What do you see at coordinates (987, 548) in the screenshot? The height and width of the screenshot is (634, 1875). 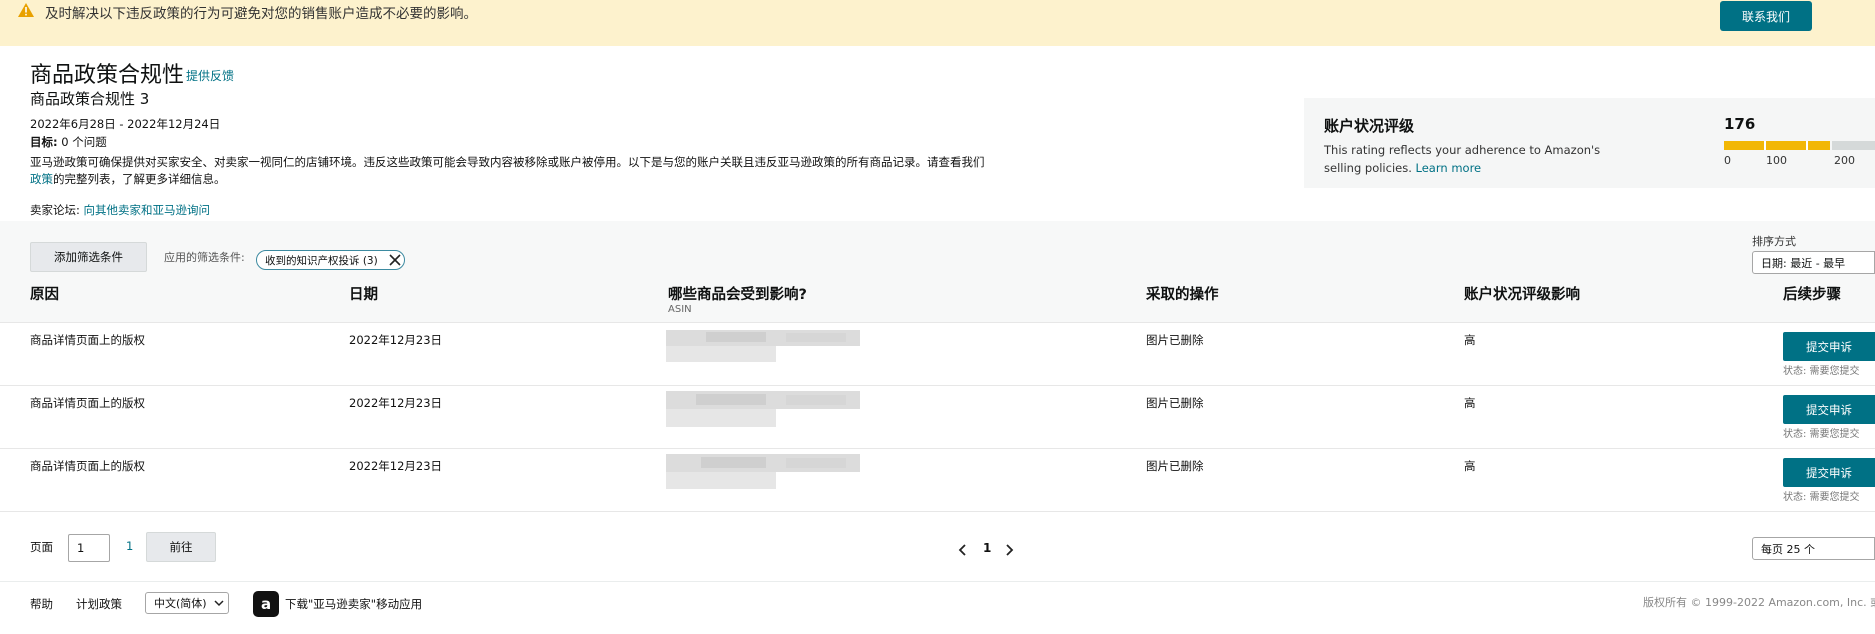 I see `current-page: 1` at bounding box center [987, 548].